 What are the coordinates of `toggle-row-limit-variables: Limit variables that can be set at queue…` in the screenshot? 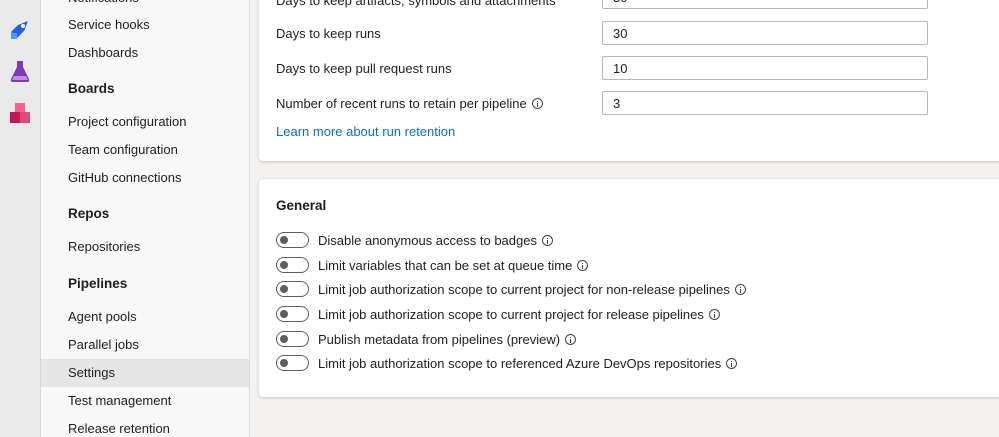 It's located at (432, 265).